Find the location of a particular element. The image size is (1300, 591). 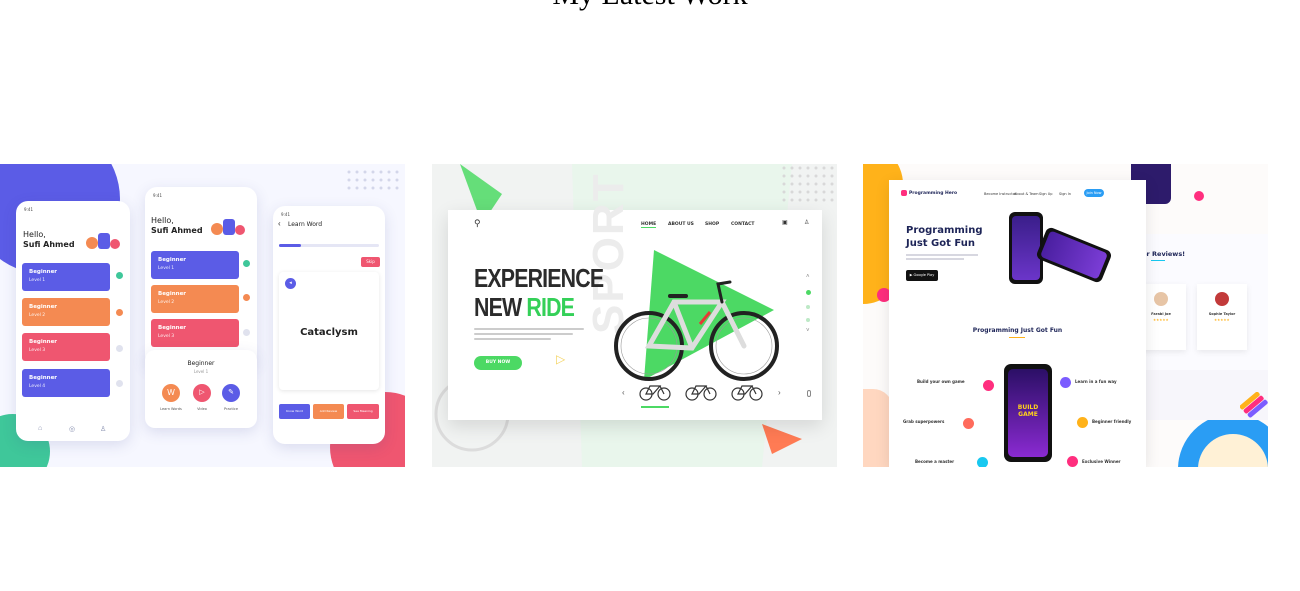

bicycle-image is located at coordinates (696, 315).